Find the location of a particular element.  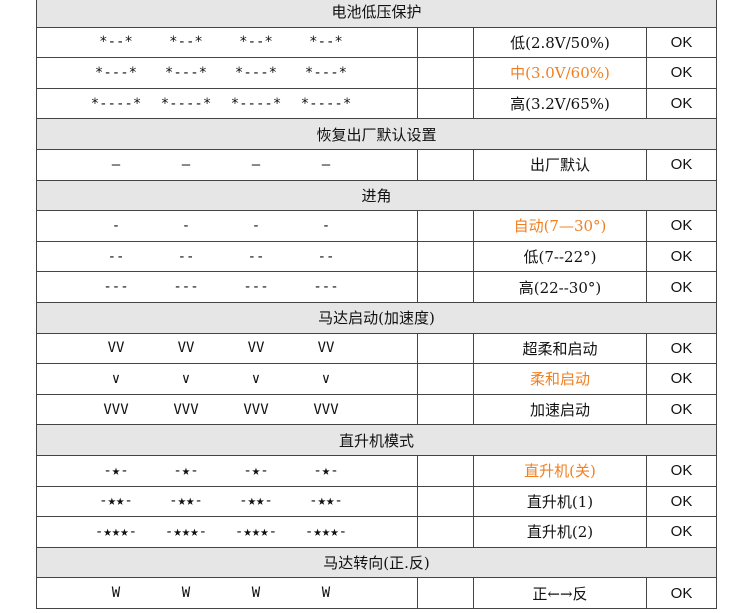

setting-row: ∨ ∨ ∨ ∨ 柔和启动 OK is located at coordinates (377, 379).